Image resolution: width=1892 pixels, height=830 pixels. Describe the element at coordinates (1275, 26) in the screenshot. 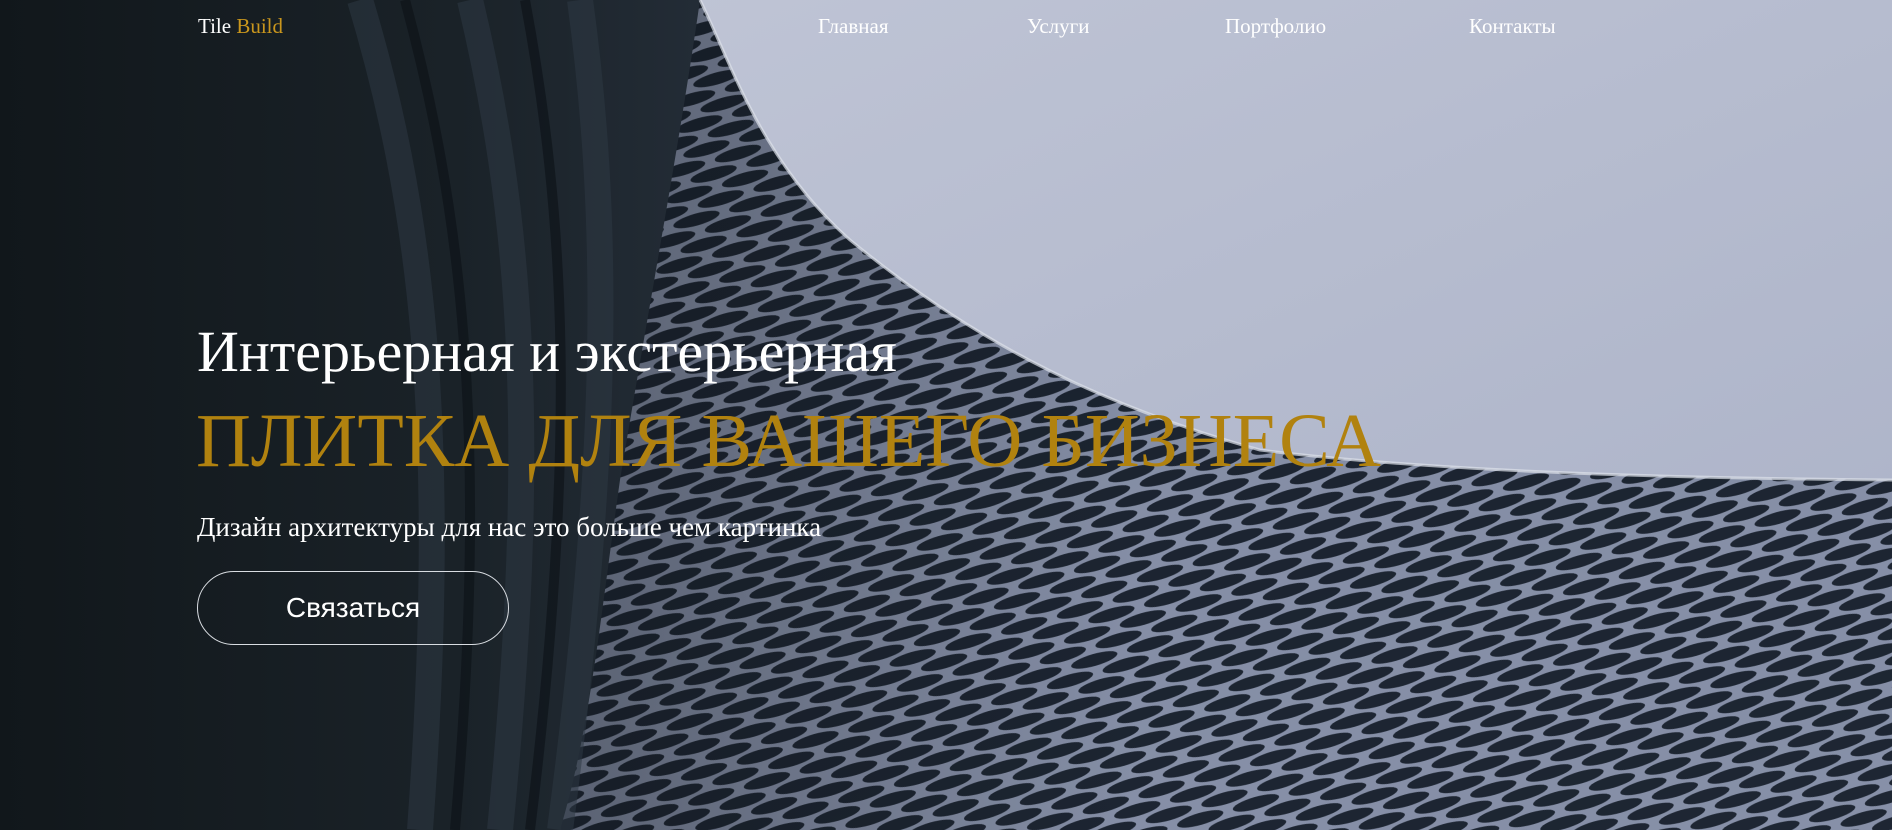

I see `nav-link-portfolio: Портфолио` at that location.